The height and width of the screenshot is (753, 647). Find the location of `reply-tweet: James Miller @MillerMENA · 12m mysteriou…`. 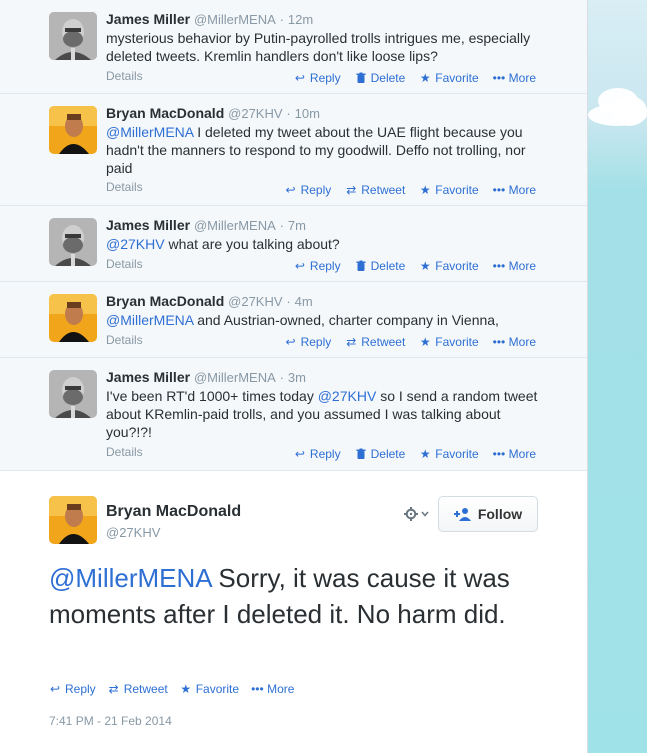

reply-tweet: James Miller @MillerMENA · 12m mysteriou… is located at coordinates (293, 47).